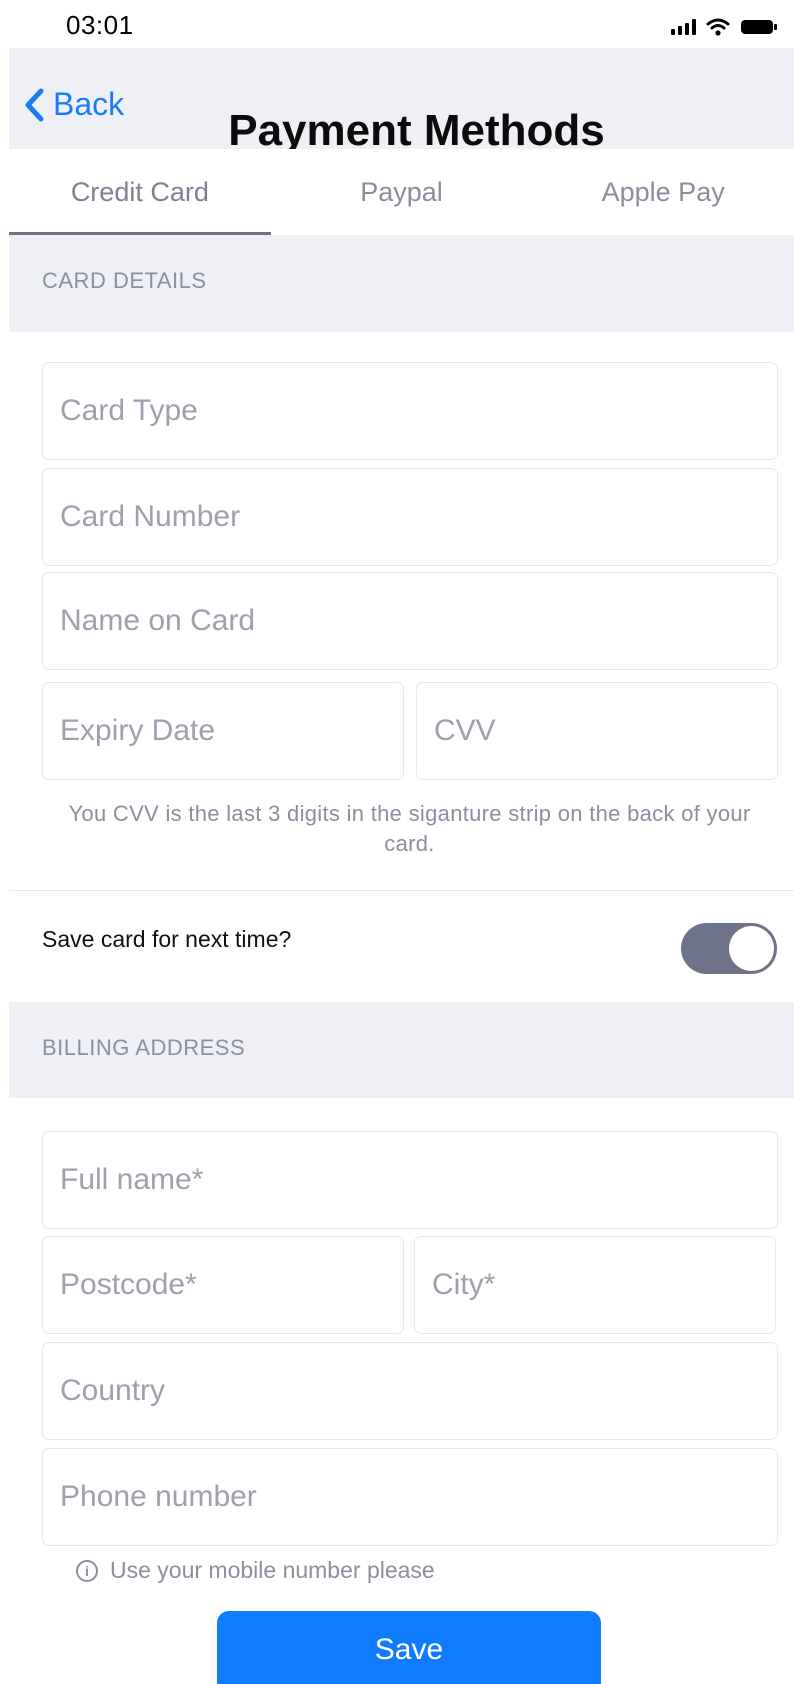 This screenshot has width=794, height=1684. Describe the element at coordinates (410, 1391) in the screenshot. I see `country-field: Country` at that location.